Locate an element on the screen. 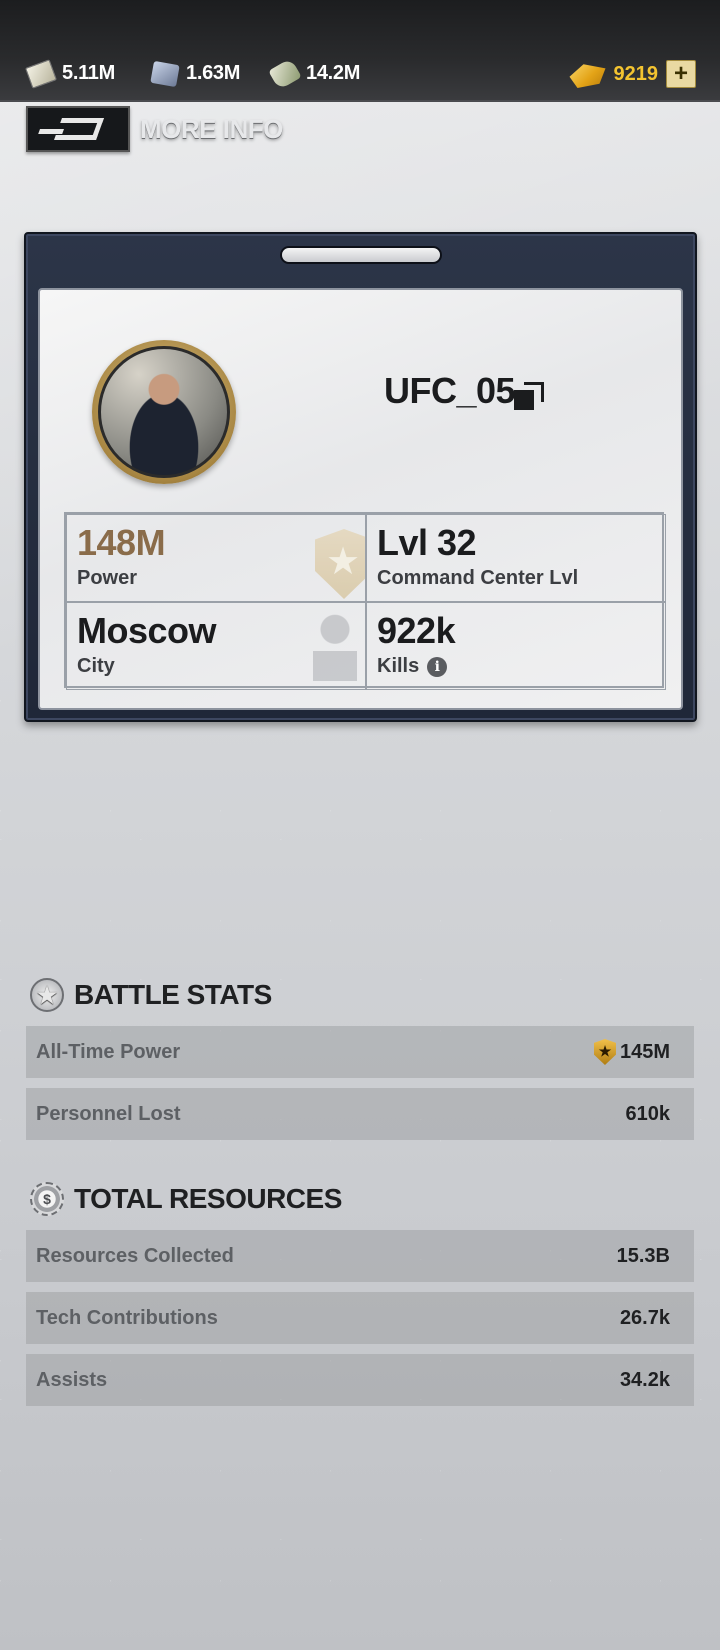 The width and height of the screenshot is (720, 1650). fuel-value: 14.2M is located at coordinates (333, 73).